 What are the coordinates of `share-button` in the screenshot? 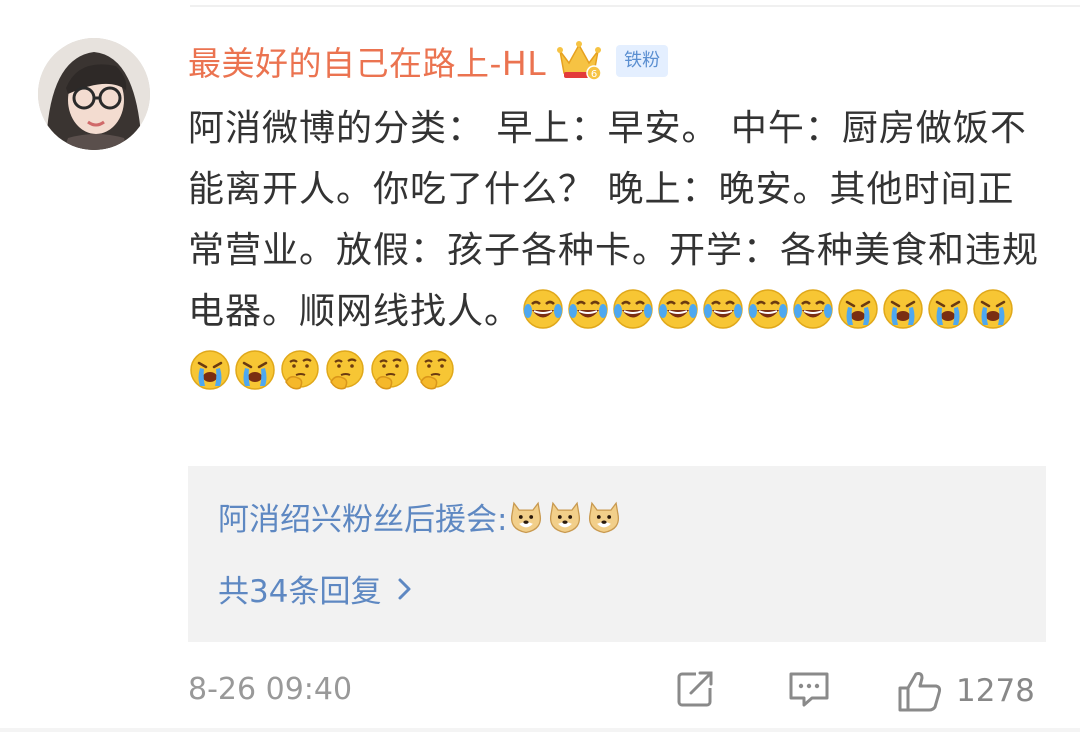 It's located at (695, 689).